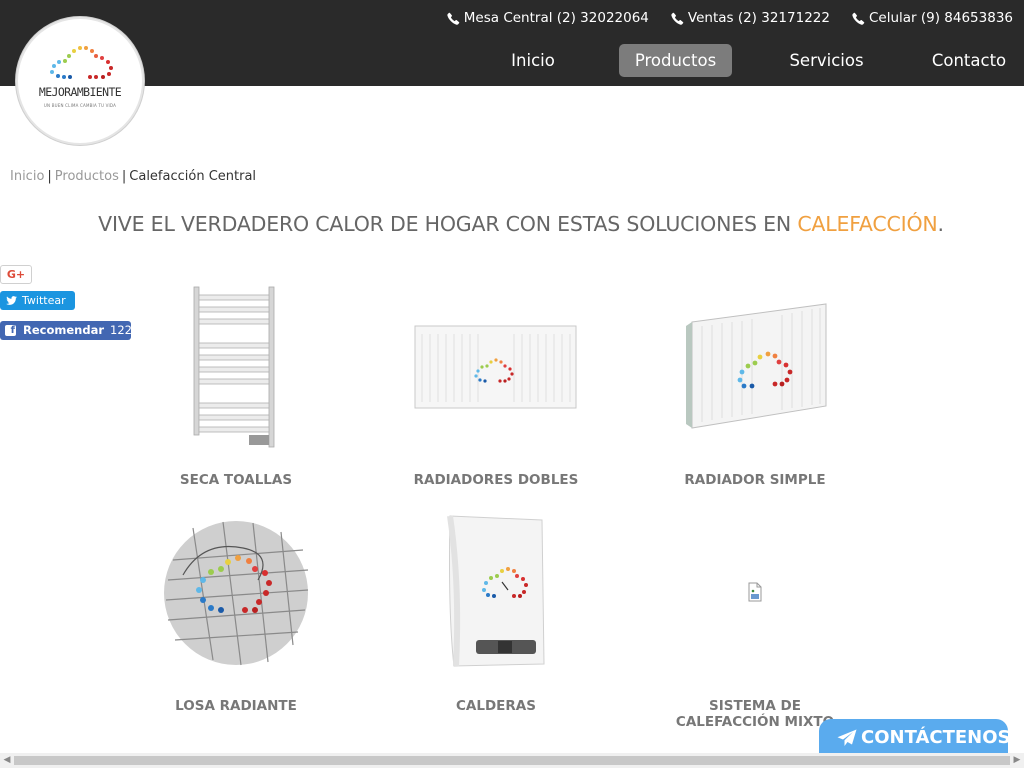  What do you see at coordinates (236, 706) in the screenshot?
I see `product-label: LOSA RADIANTE` at bounding box center [236, 706].